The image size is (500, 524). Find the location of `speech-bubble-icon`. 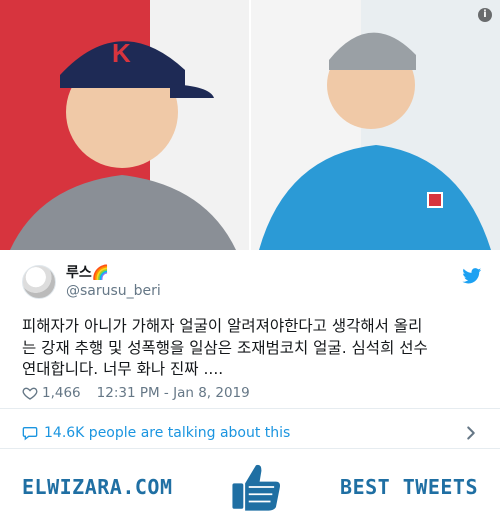

speech-bubble-icon is located at coordinates (30, 434).